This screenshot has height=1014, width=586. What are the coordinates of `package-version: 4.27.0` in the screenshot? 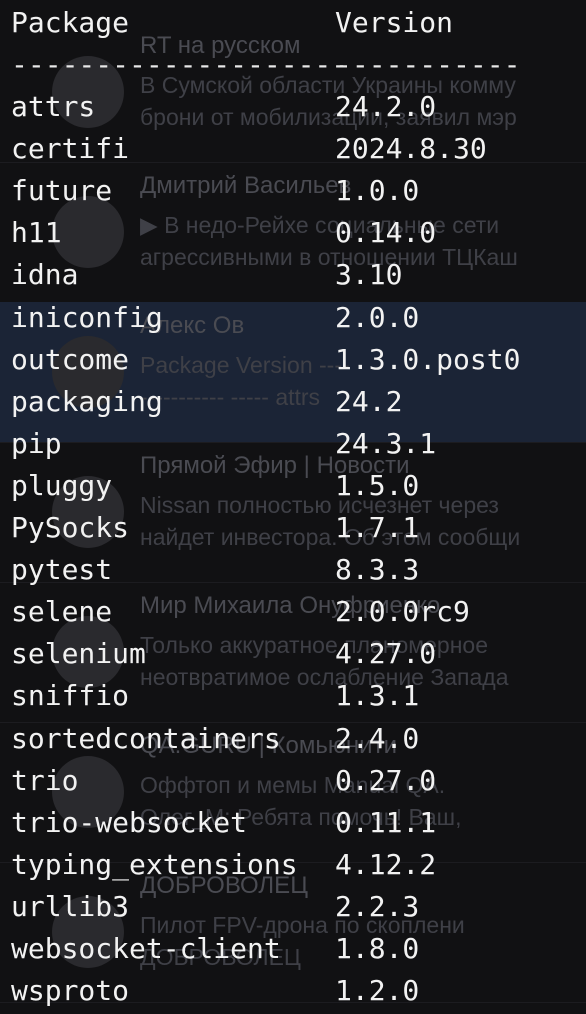 It's located at (386, 654).